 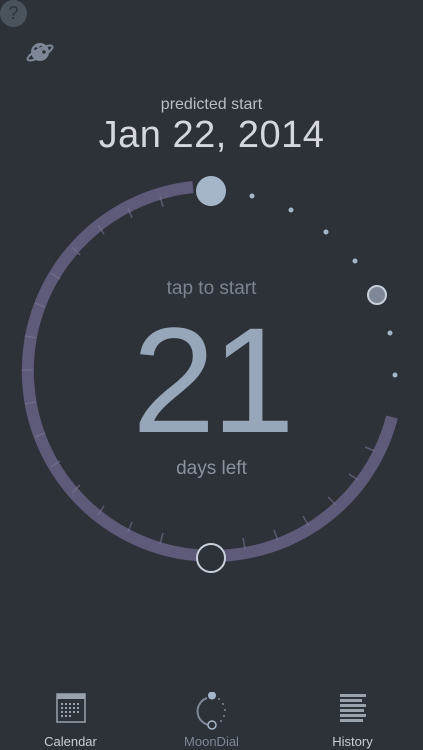 I want to click on help-button: ?, so click(x=13, y=13).